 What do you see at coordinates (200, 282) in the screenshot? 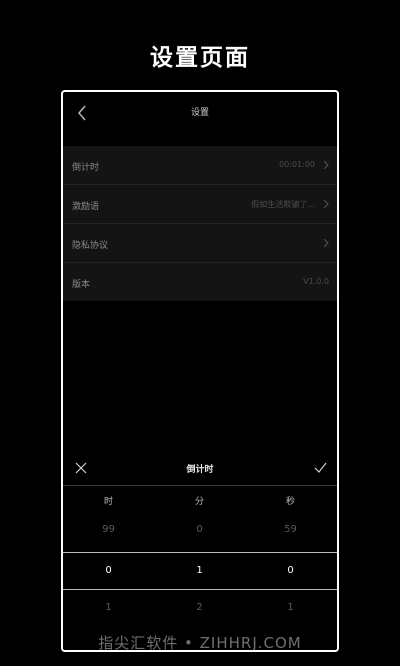
I see `settings-row-version: 版本 V1.0.0` at bounding box center [200, 282].